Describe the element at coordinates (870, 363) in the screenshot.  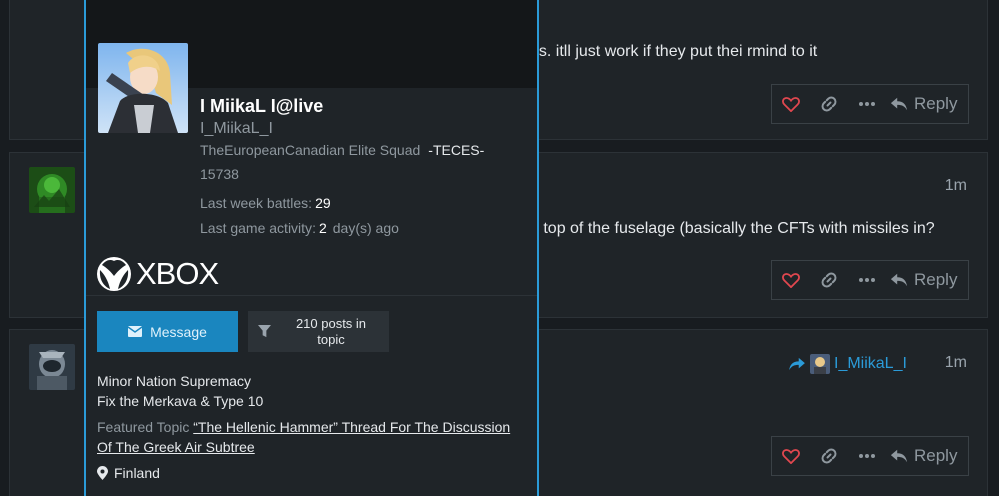
I see `reply-to-username: I_MiikaL_I` at that location.